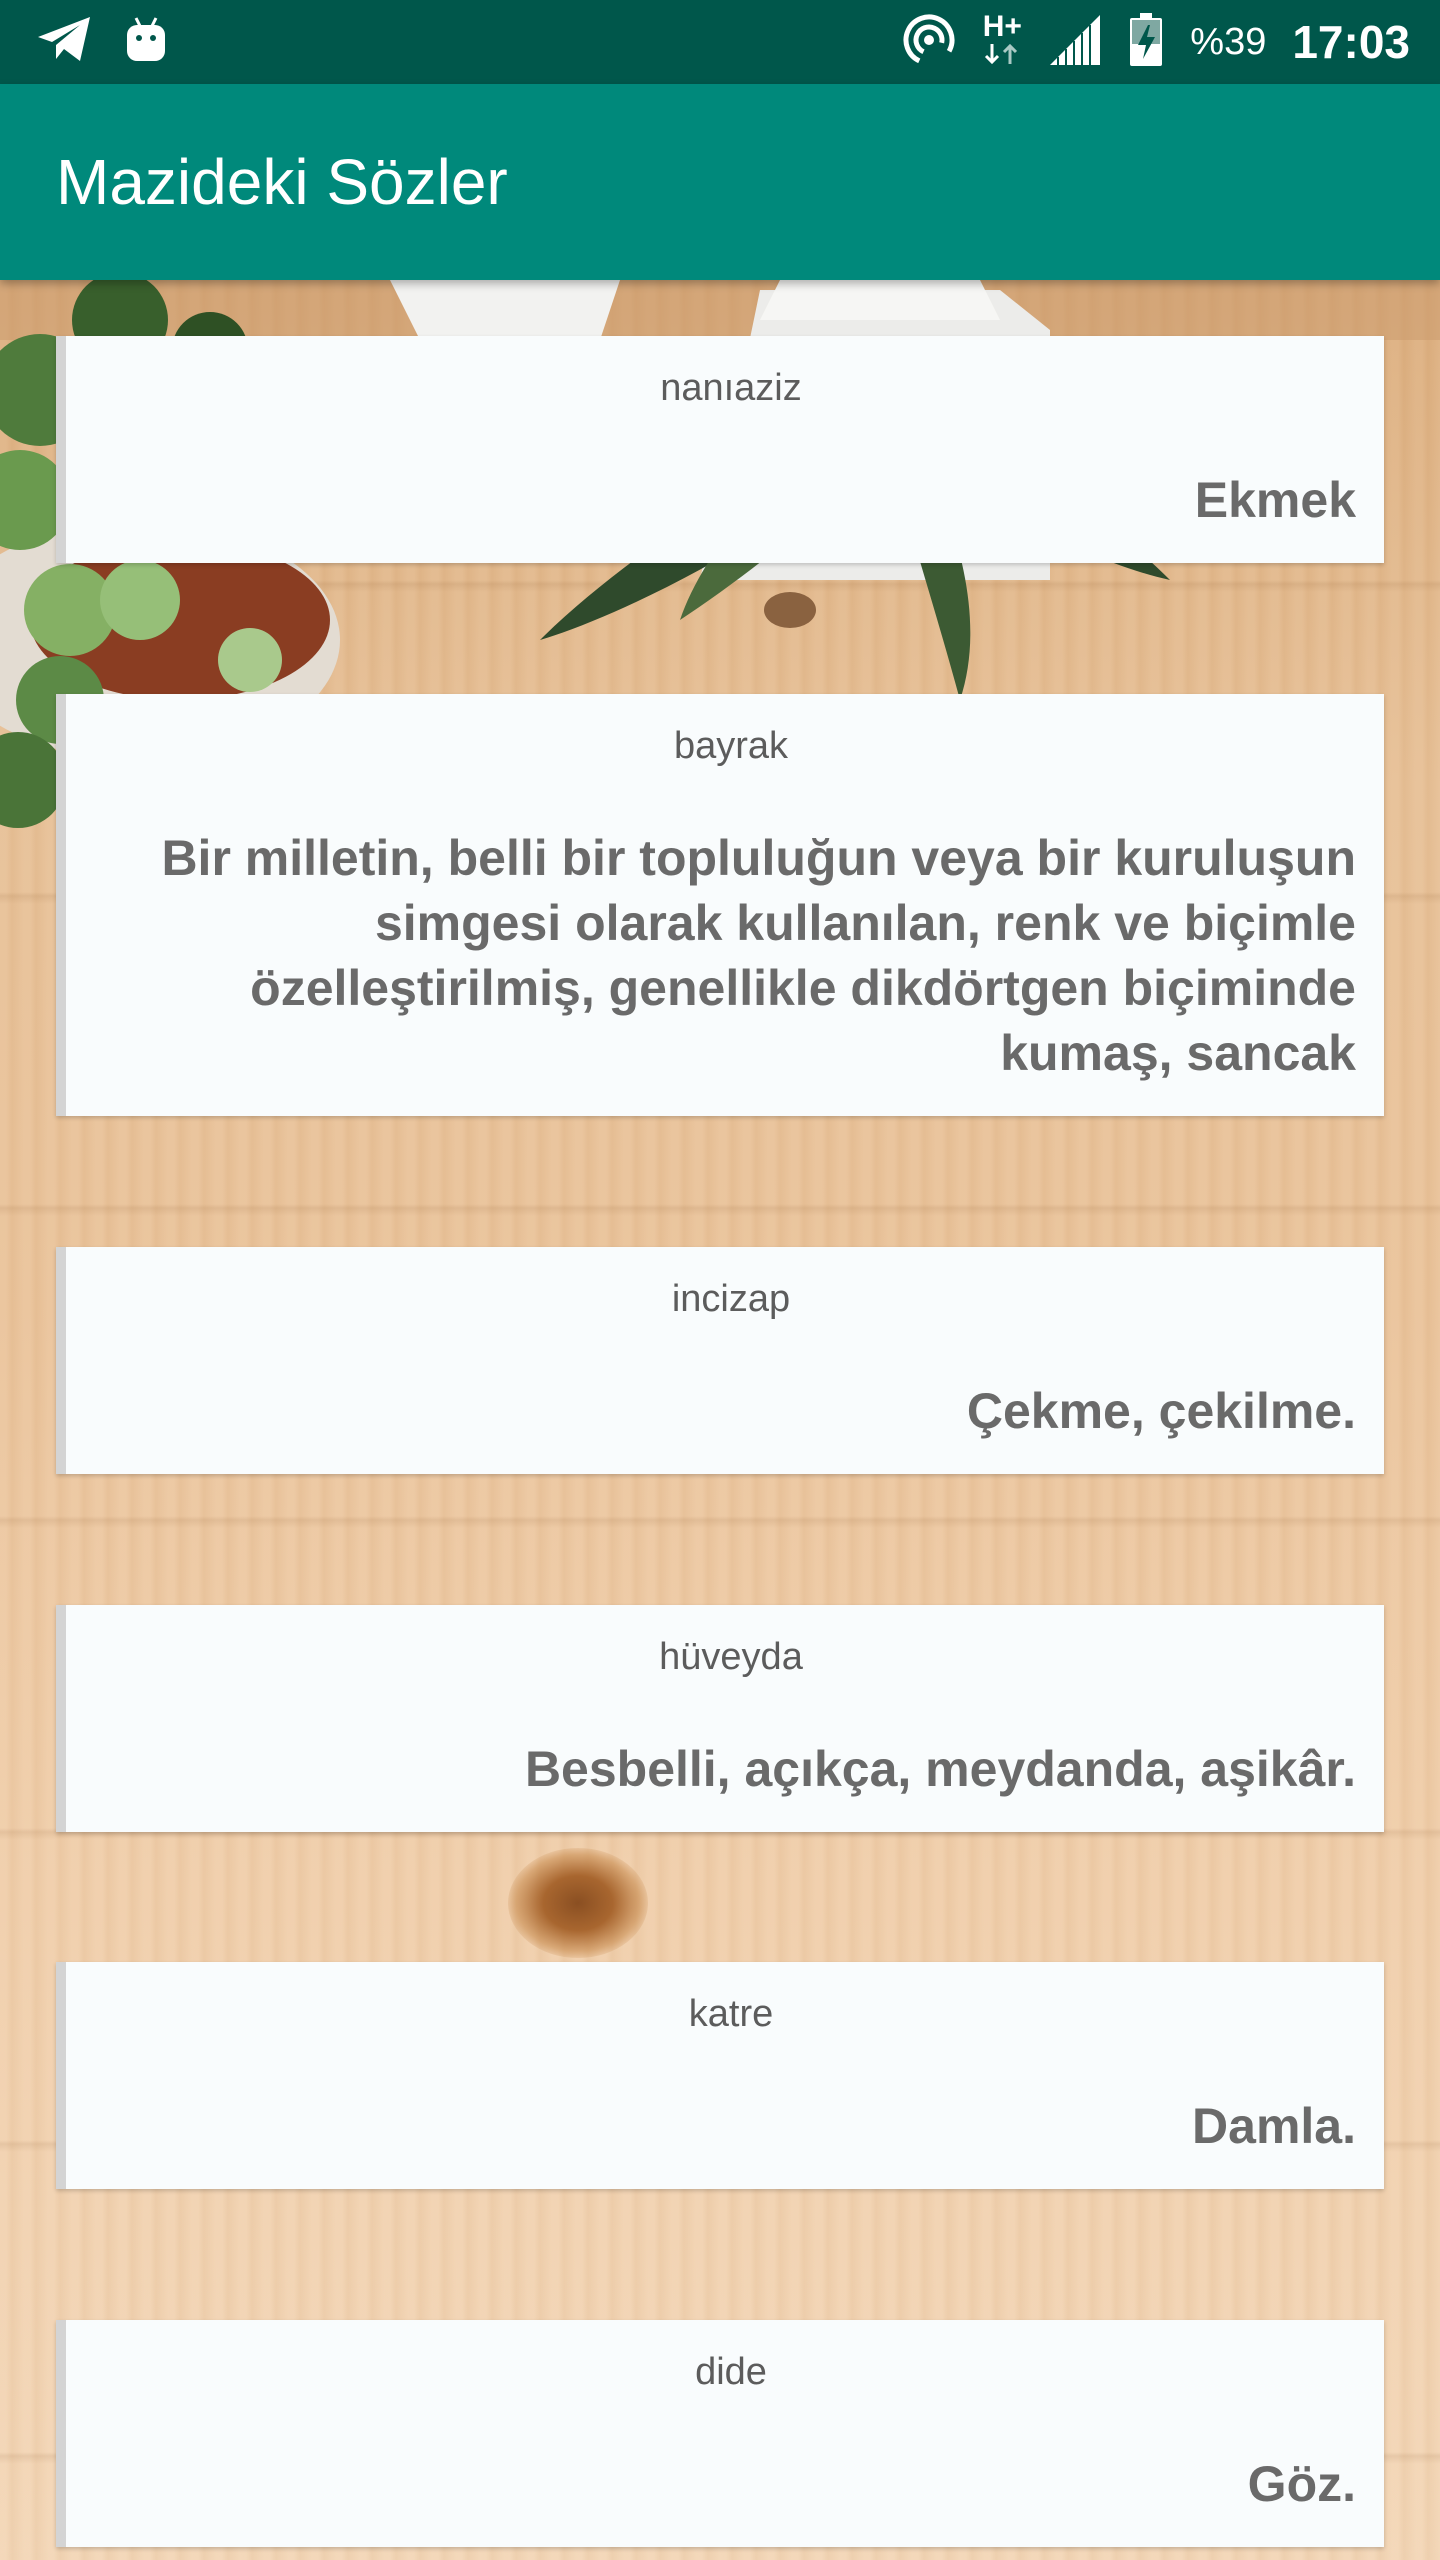 This screenshot has height=2560, width=1440. What do you see at coordinates (731, 1657) in the screenshot?
I see `word-title: hüveyda` at bounding box center [731, 1657].